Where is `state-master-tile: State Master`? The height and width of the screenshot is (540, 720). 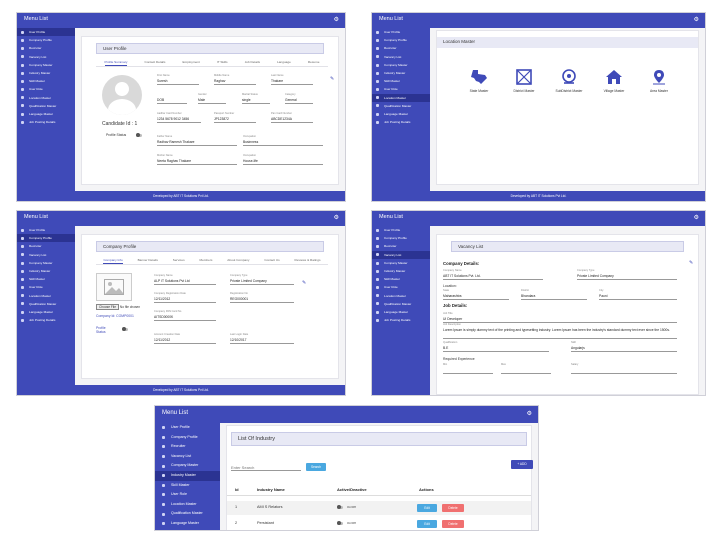 state-master-tile: State Master is located at coordinates (479, 81).